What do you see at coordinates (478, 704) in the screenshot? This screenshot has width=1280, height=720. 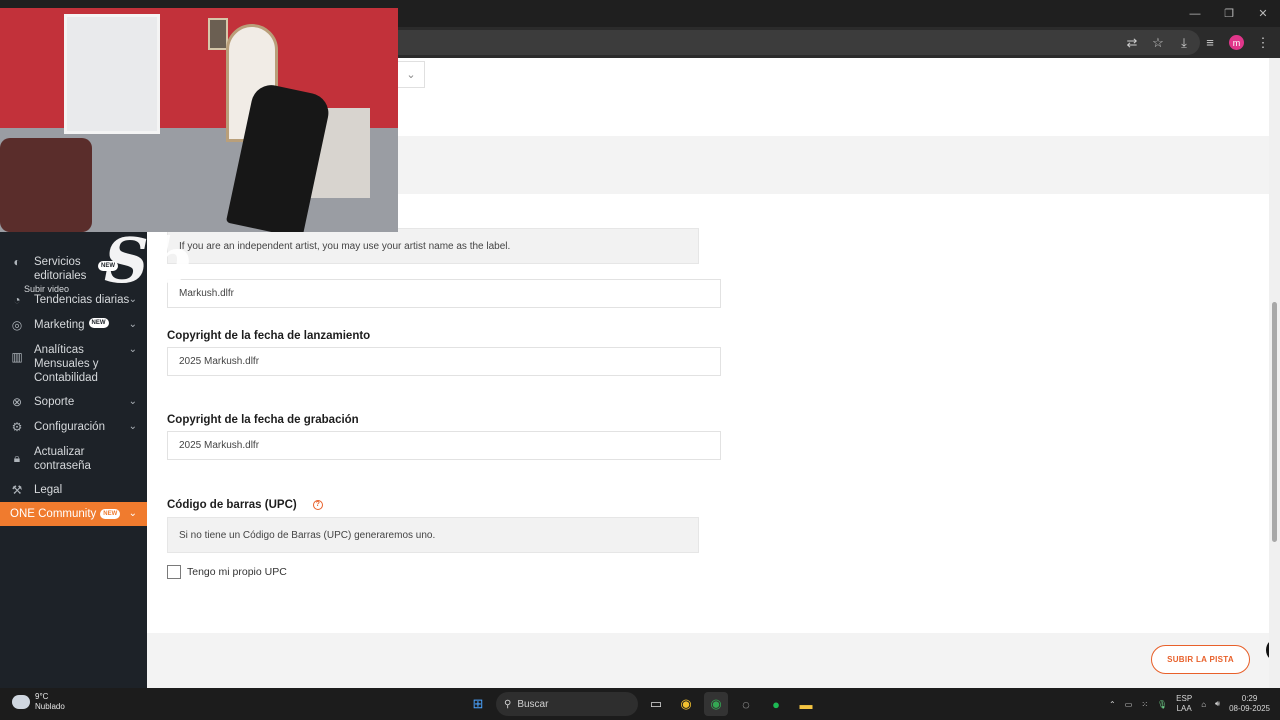 I see `windows-start-icon: ⊞` at bounding box center [478, 704].